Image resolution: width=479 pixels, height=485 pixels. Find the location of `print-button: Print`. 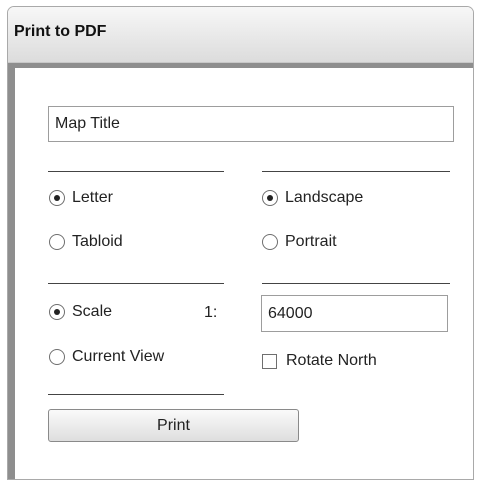

print-button: Print is located at coordinates (173, 425).